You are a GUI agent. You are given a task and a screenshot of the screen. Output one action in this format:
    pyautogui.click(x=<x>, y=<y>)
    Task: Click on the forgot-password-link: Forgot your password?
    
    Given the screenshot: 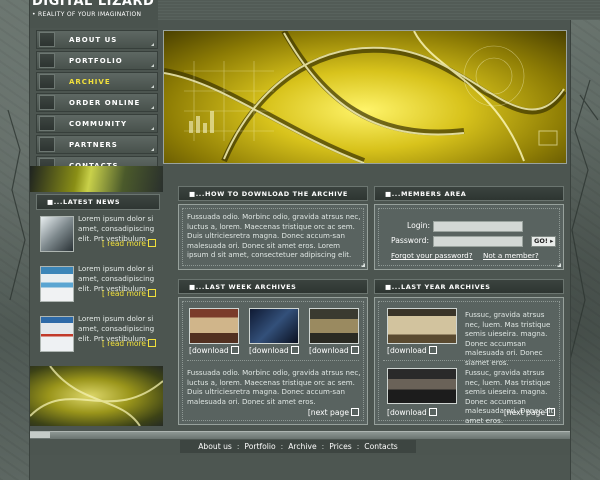 What is the action you would take?
    pyautogui.click(x=432, y=255)
    